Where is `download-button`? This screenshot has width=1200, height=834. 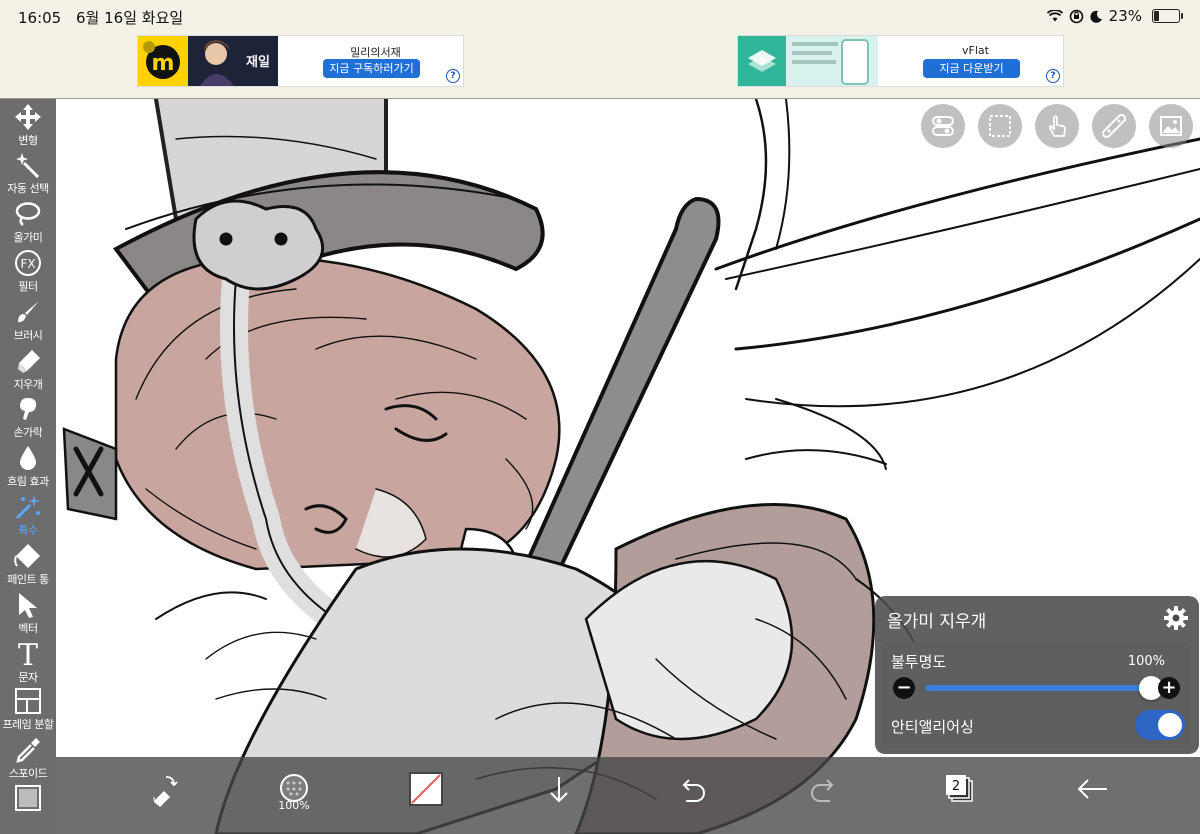
download-button is located at coordinates (559, 791).